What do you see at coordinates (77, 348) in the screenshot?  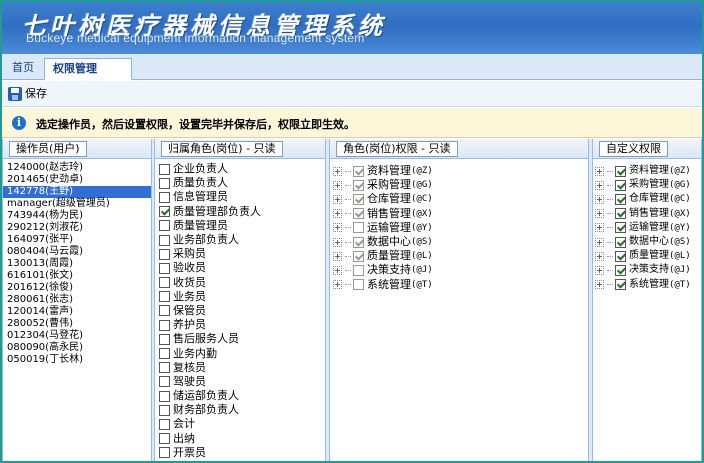 I see `operator-item: 080090(高永民)` at bounding box center [77, 348].